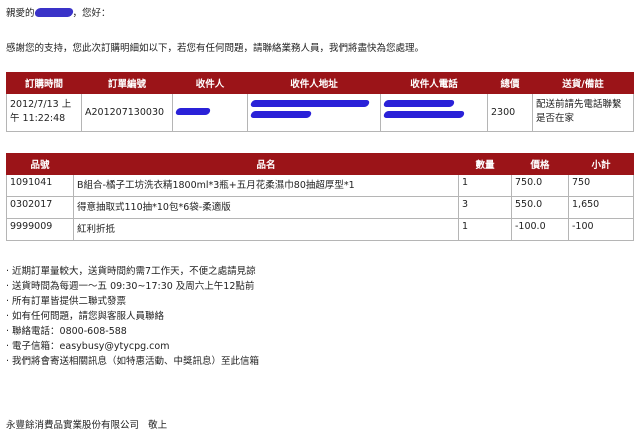  I want to click on header-price: 價格, so click(540, 164).